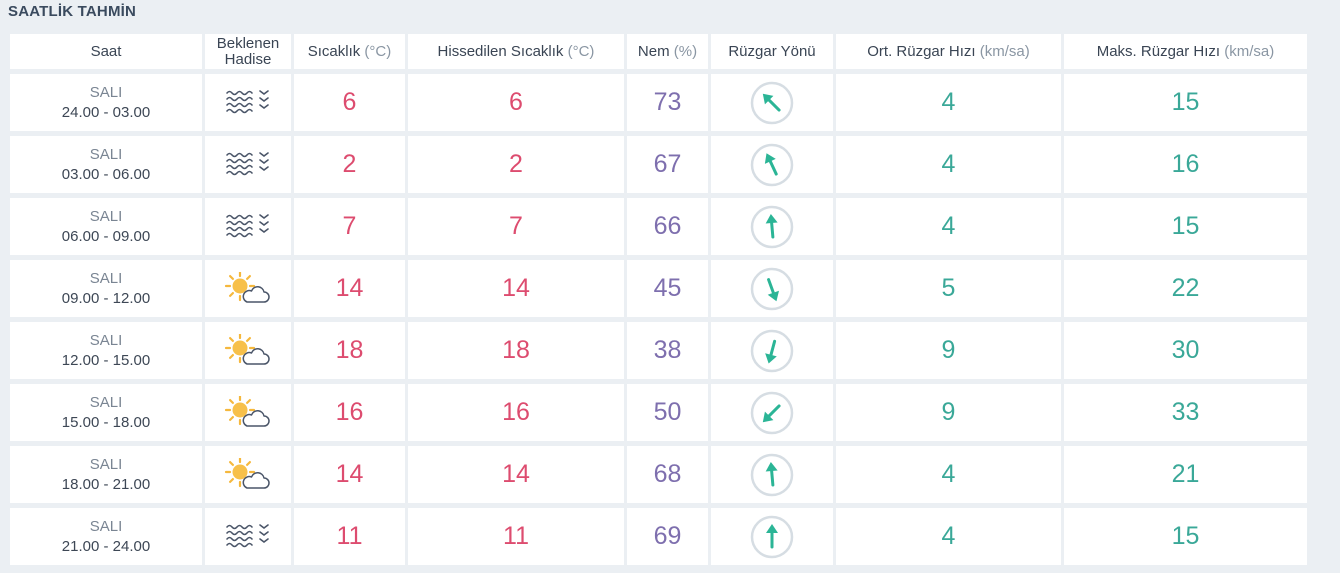 The height and width of the screenshot is (573, 1340). What do you see at coordinates (516, 164) in the screenshot?
I see `feels-like-value: 2` at bounding box center [516, 164].